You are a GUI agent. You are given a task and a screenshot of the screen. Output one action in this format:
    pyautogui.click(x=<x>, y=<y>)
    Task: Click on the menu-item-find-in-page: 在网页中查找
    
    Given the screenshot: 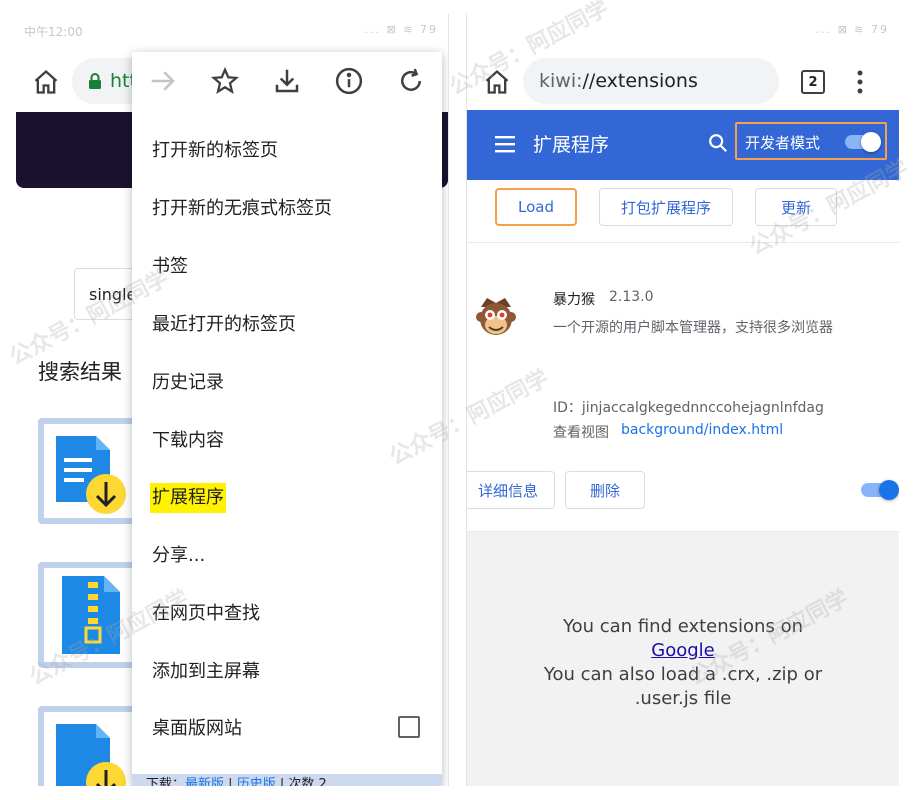 What is the action you would take?
    pyautogui.click(x=206, y=614)
    